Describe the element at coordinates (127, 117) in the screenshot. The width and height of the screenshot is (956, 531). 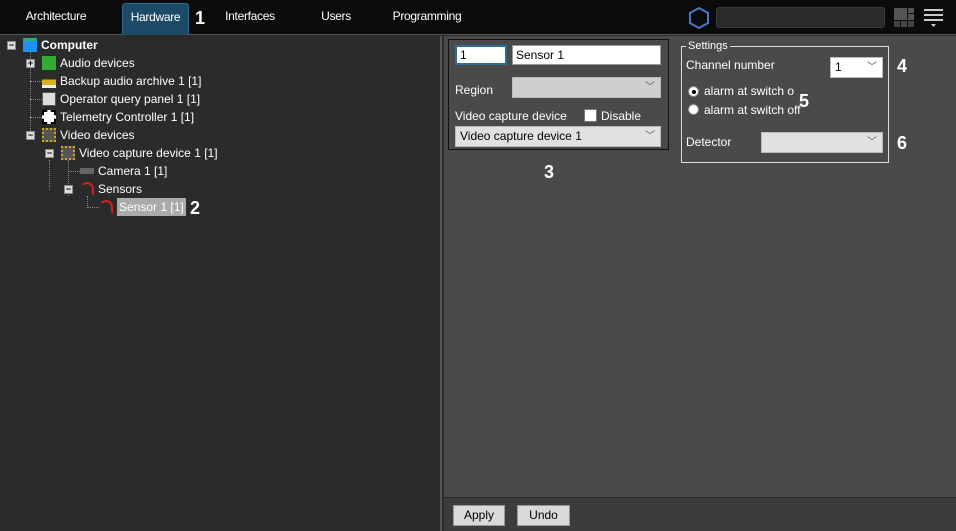
I see `node-label: Telemetry Controller 1 [1]` at that location.